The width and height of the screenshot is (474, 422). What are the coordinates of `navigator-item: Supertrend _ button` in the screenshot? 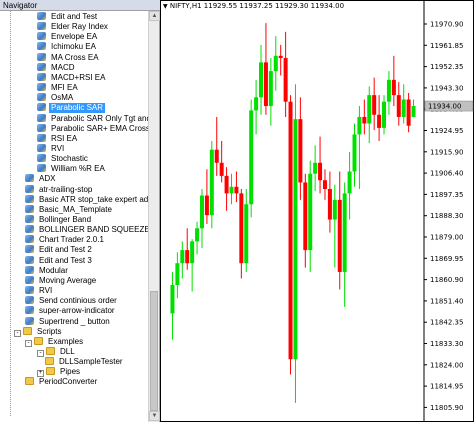 It's located at (68, 321).